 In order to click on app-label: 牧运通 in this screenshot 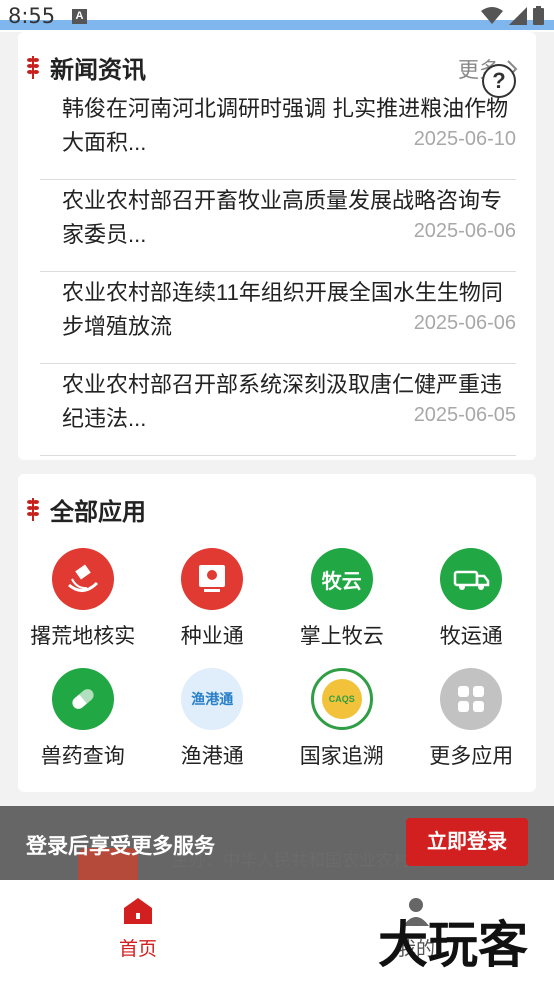, I will do `click(471, 636)`.